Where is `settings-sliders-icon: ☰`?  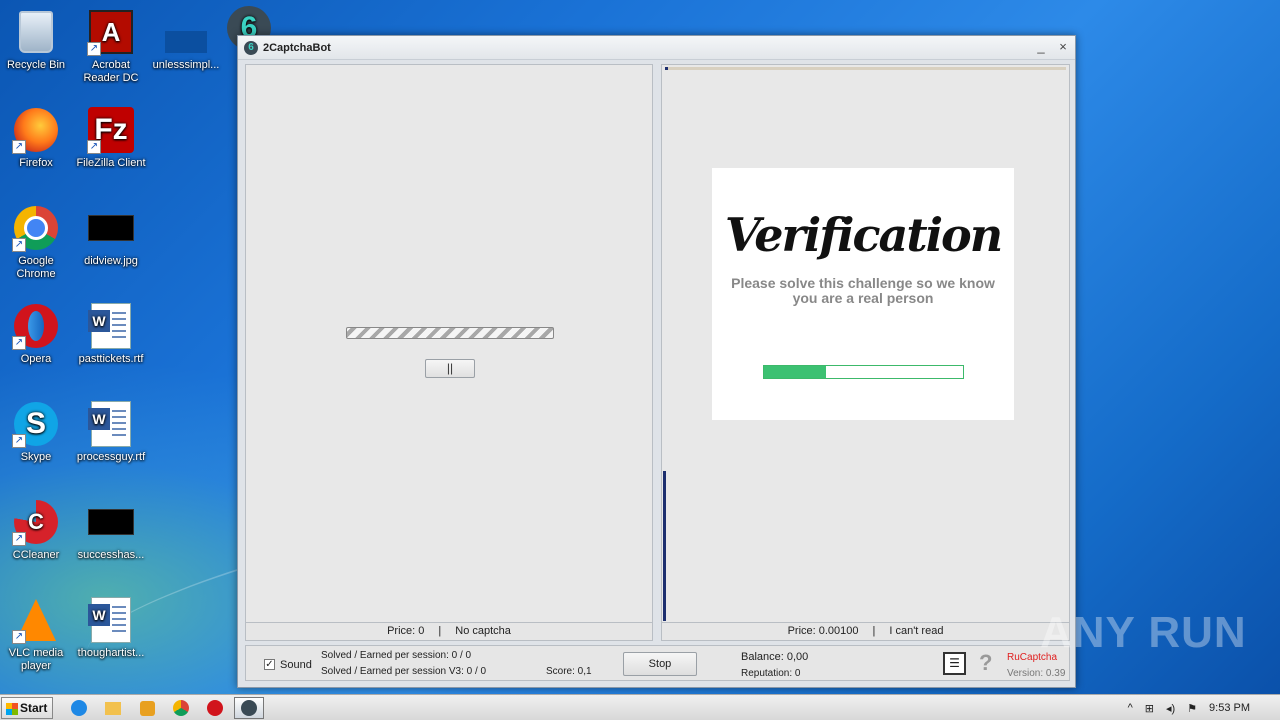 settings-sliders-icon: ☰ is located at coordinates (954, 663).